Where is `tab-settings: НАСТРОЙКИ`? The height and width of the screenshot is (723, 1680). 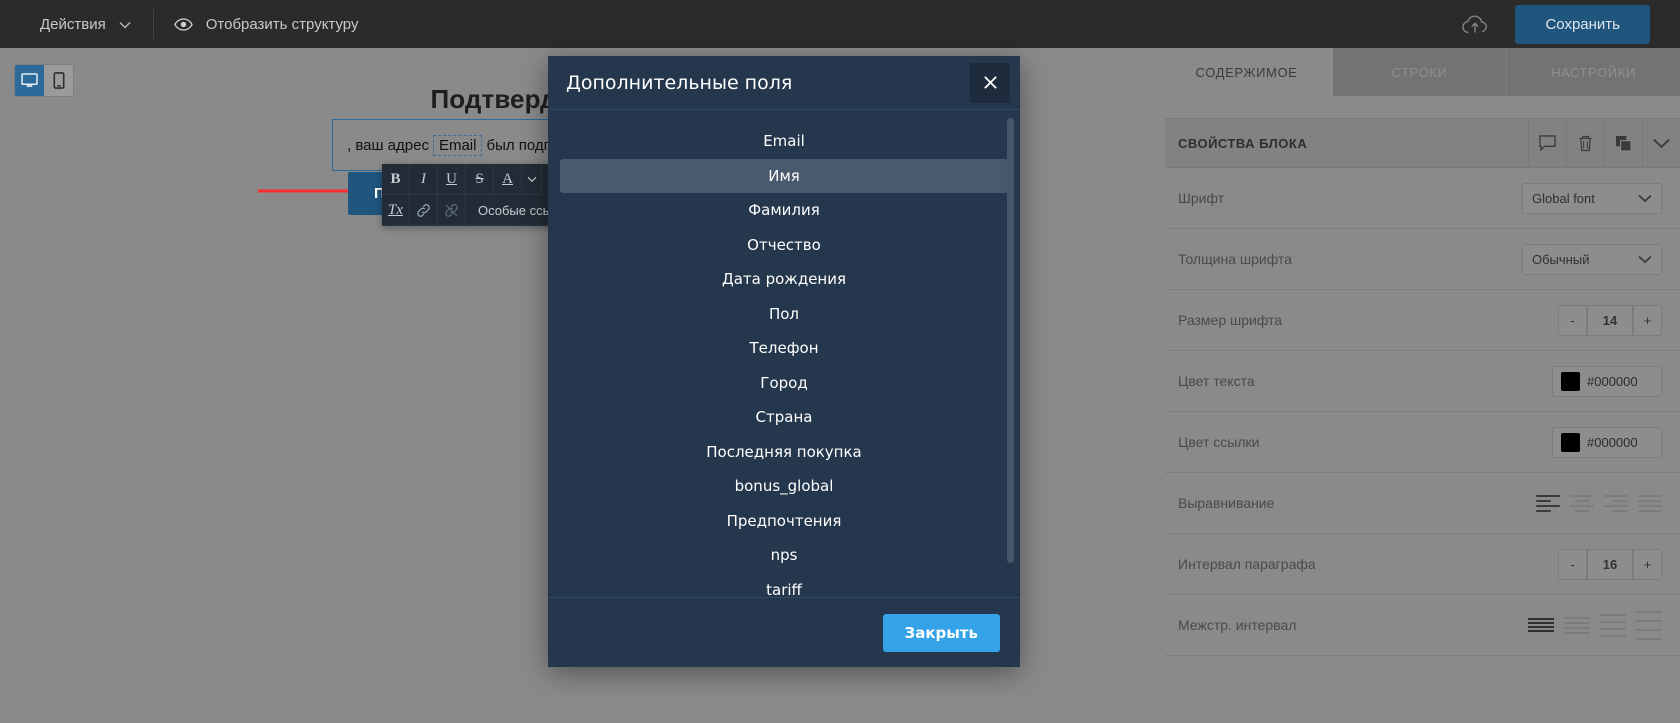 tab-settings: НАСТРОЙКИ is located at coordinates (1593, 72).